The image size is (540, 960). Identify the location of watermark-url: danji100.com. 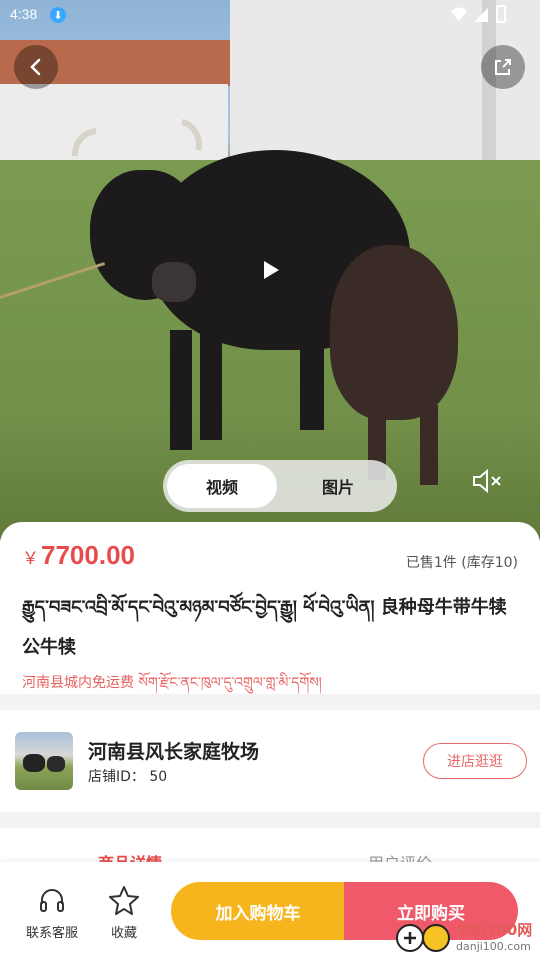
(493, 946).